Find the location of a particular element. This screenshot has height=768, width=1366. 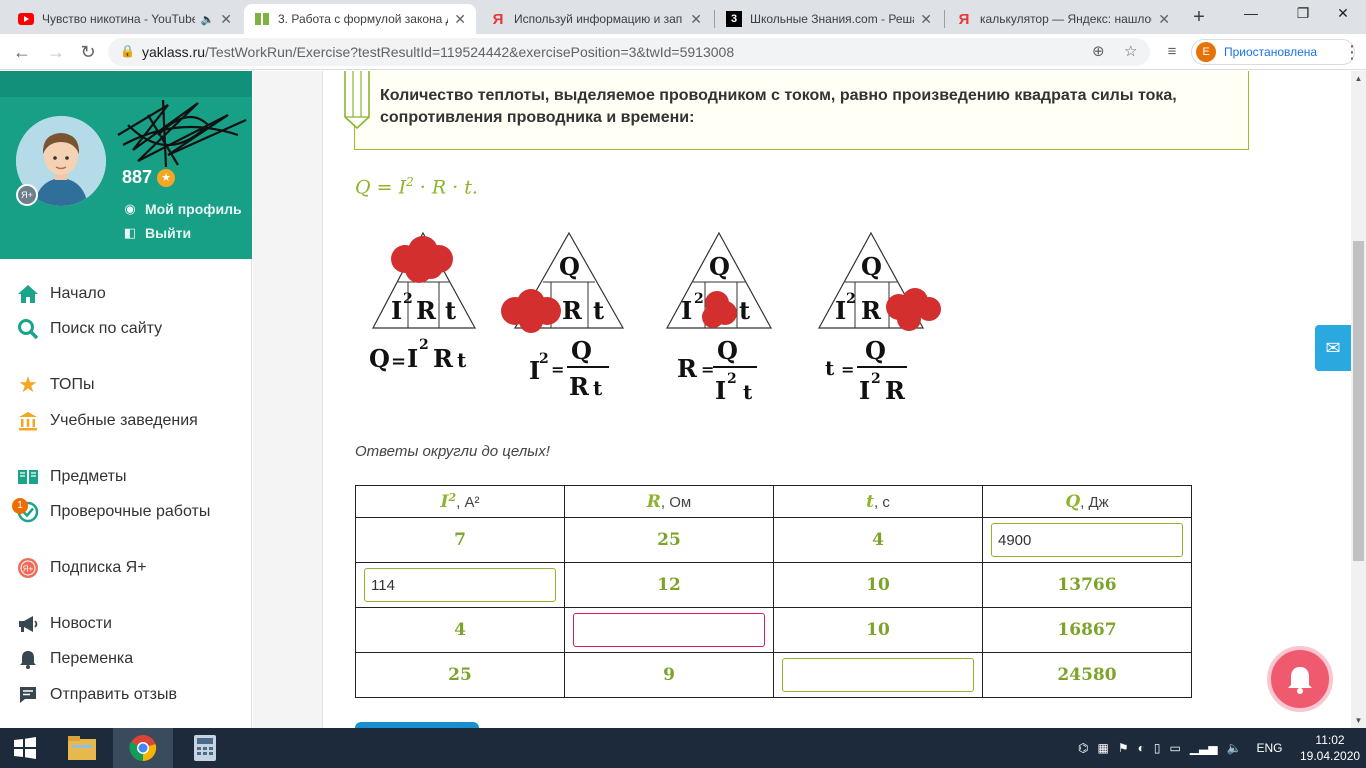

sidebar-item-news: Новости is located at coordinates (64, 624).